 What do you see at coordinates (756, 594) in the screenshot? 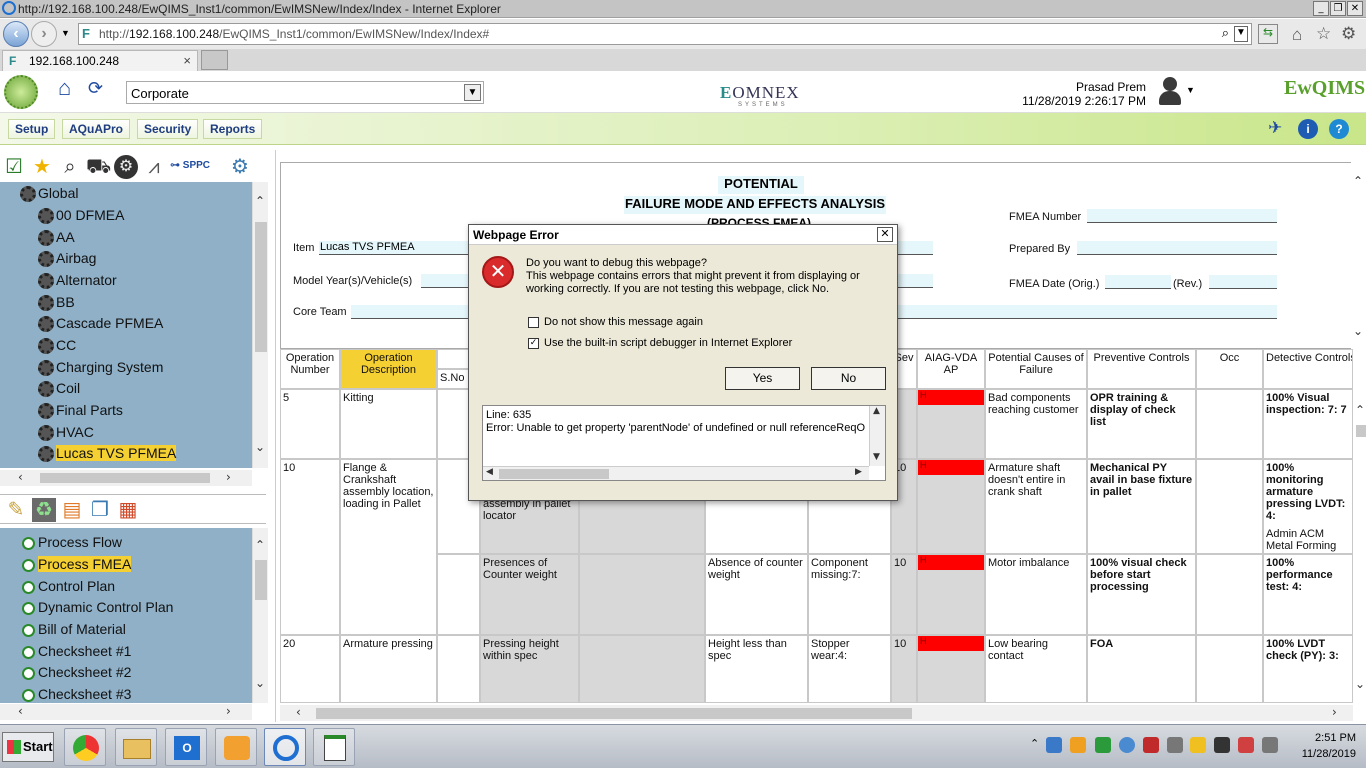
I see `cell-mode: Absence of counter weight` at bounding box center [756, 594].